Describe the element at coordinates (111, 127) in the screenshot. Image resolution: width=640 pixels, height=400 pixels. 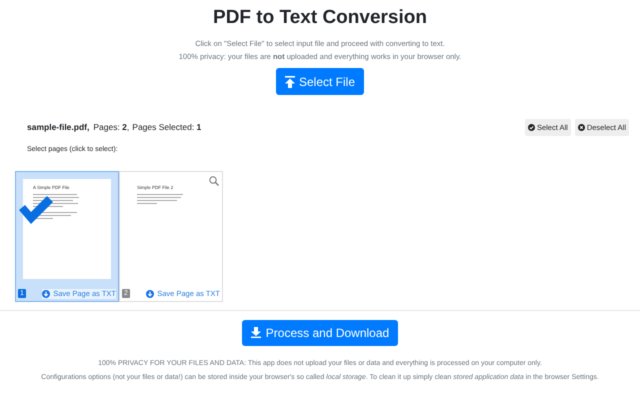
I see `pages-count: Pages: 2,` at that location.